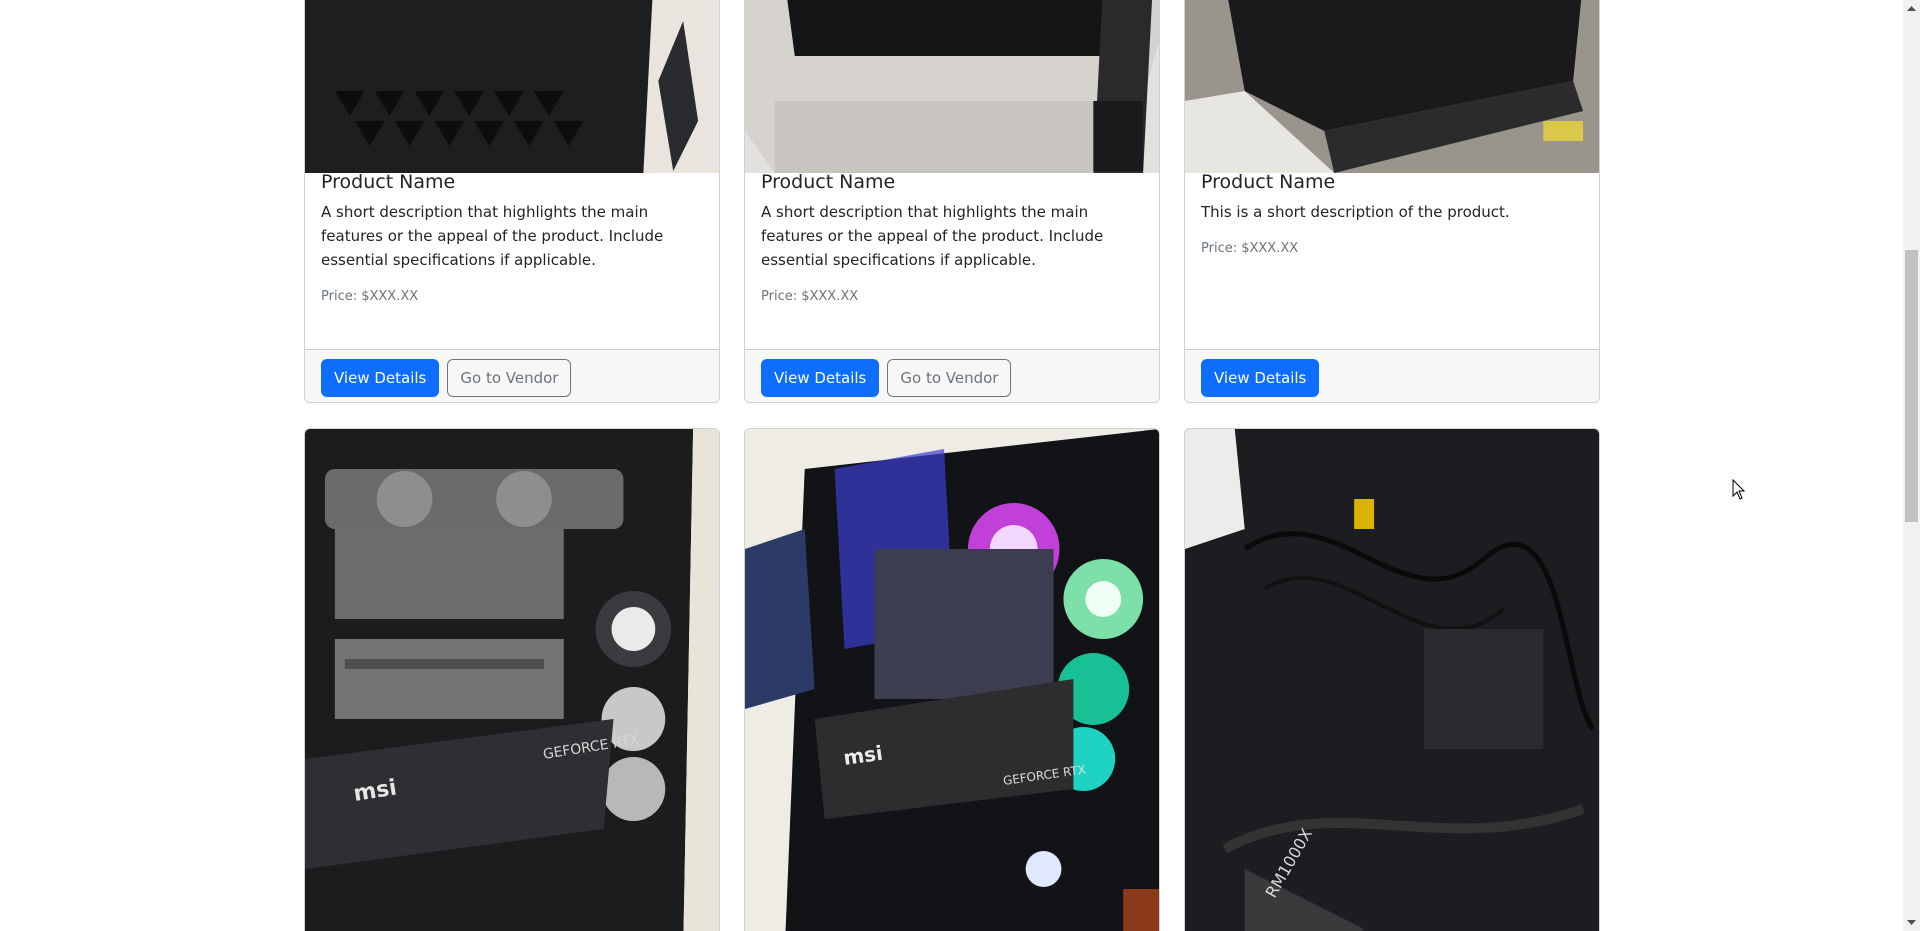  What do you see at coordinates (1911, 922) in the screenshot?
I see `scroll-down-arrow-icon` at bounding box center [1911, 922].